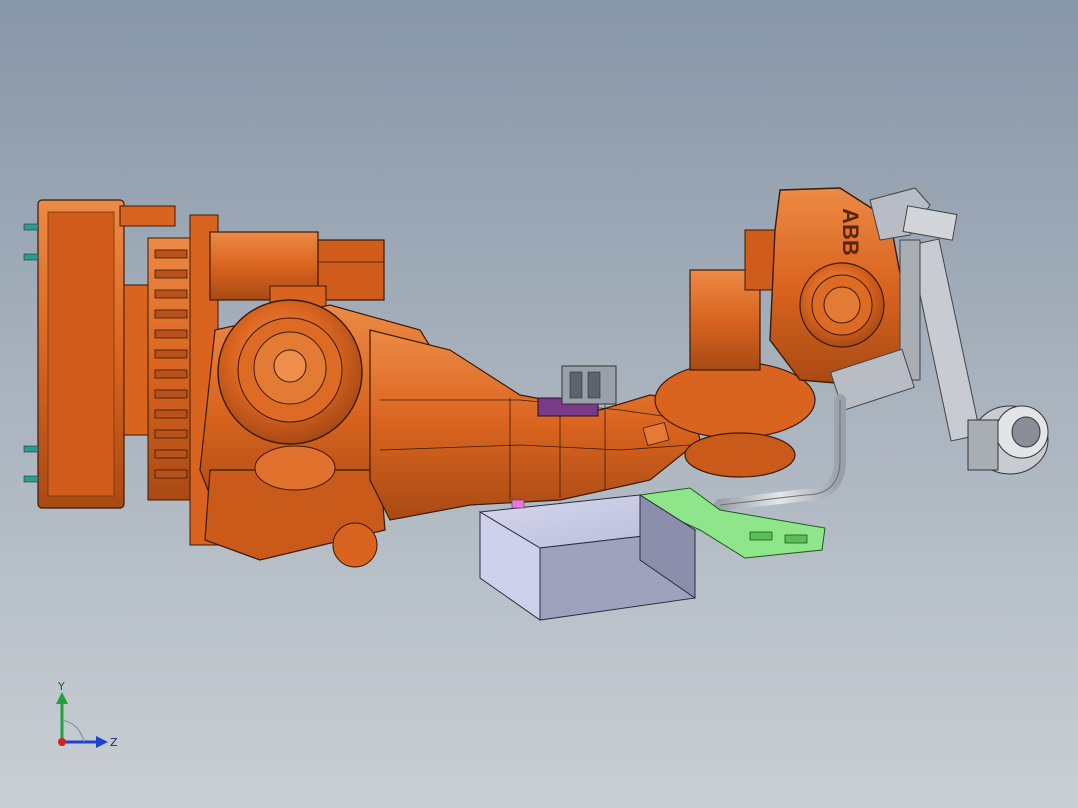  Describe the element at coordinates (62, 742) in the screenshot. I see `origin-marker` at that location.